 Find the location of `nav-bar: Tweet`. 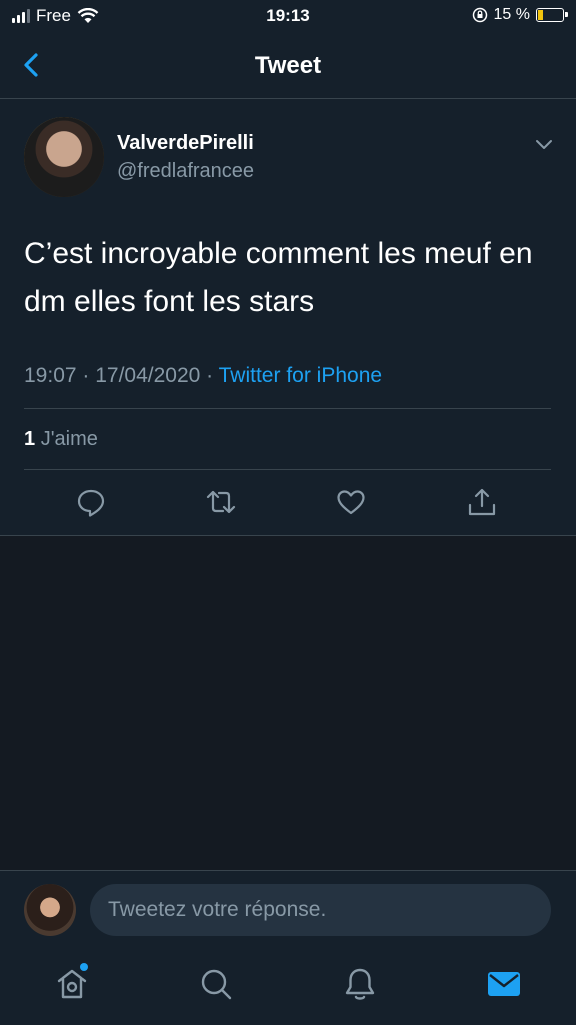

nav-bar: Tweet is located at coordinates (288, 66).